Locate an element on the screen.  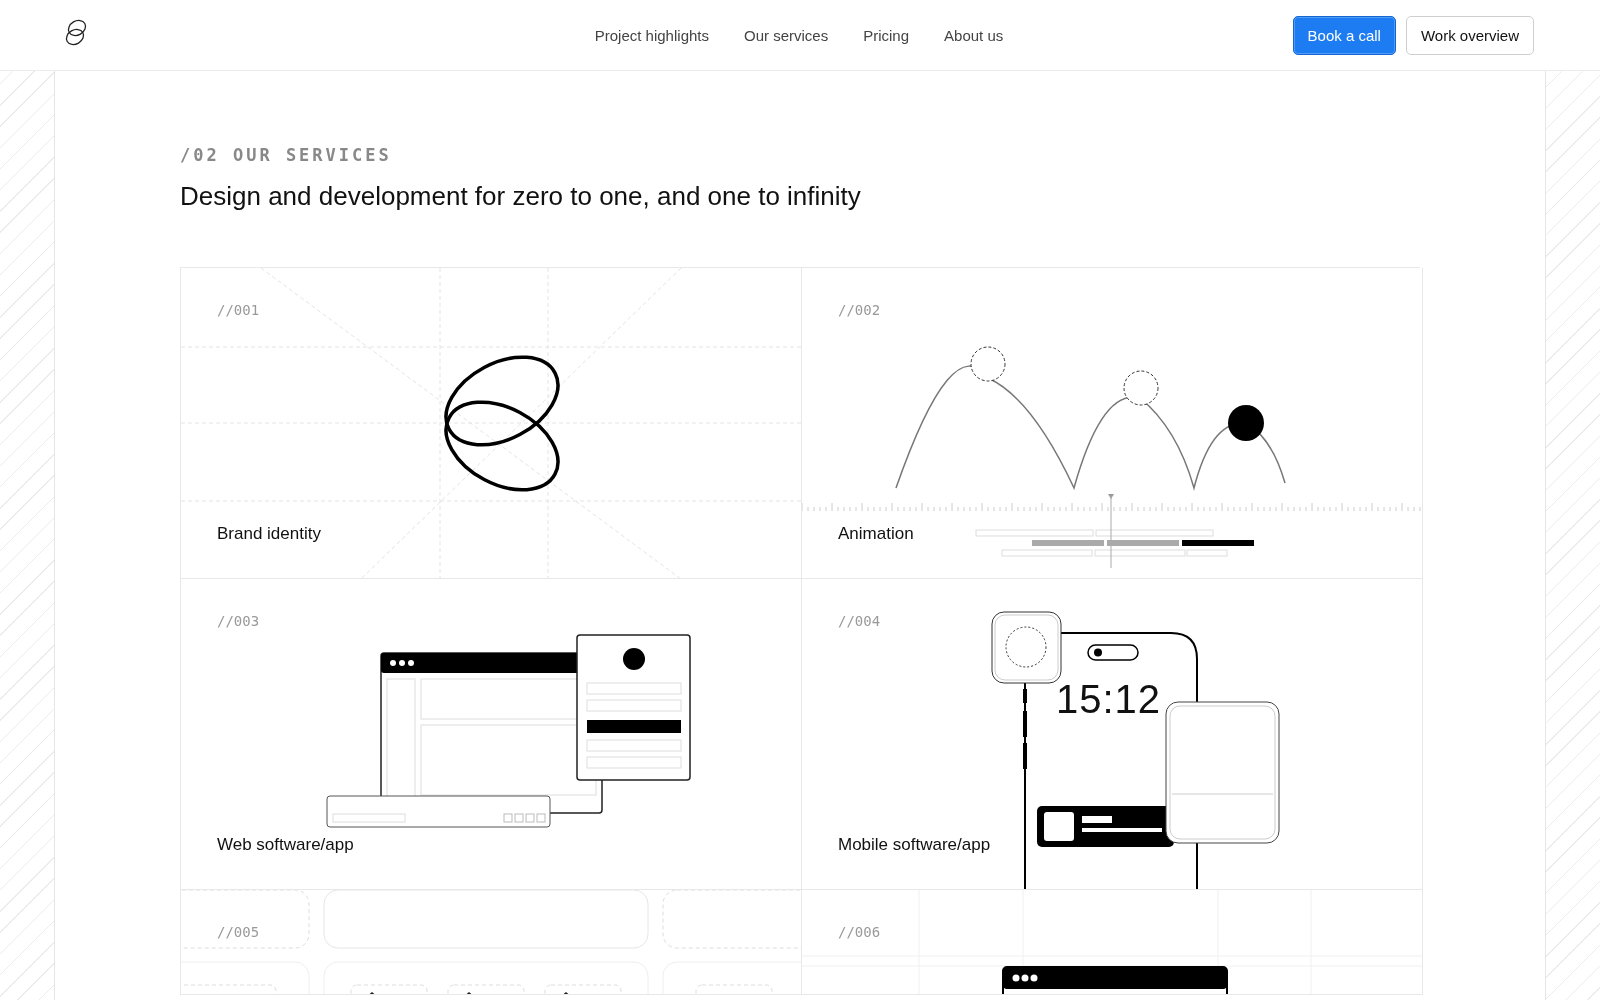
service-number: //004 is located at coordinates (859, 621).